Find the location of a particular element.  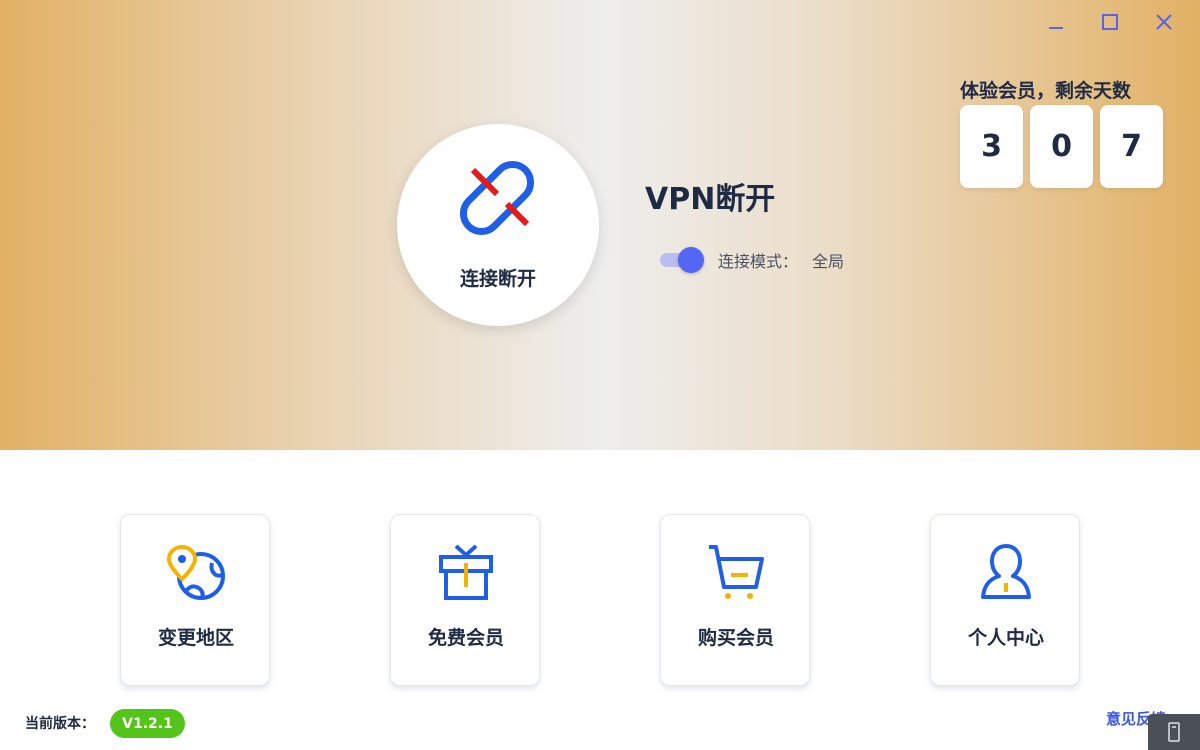

connection-mode-toggle is located at coordinates (682, 260).